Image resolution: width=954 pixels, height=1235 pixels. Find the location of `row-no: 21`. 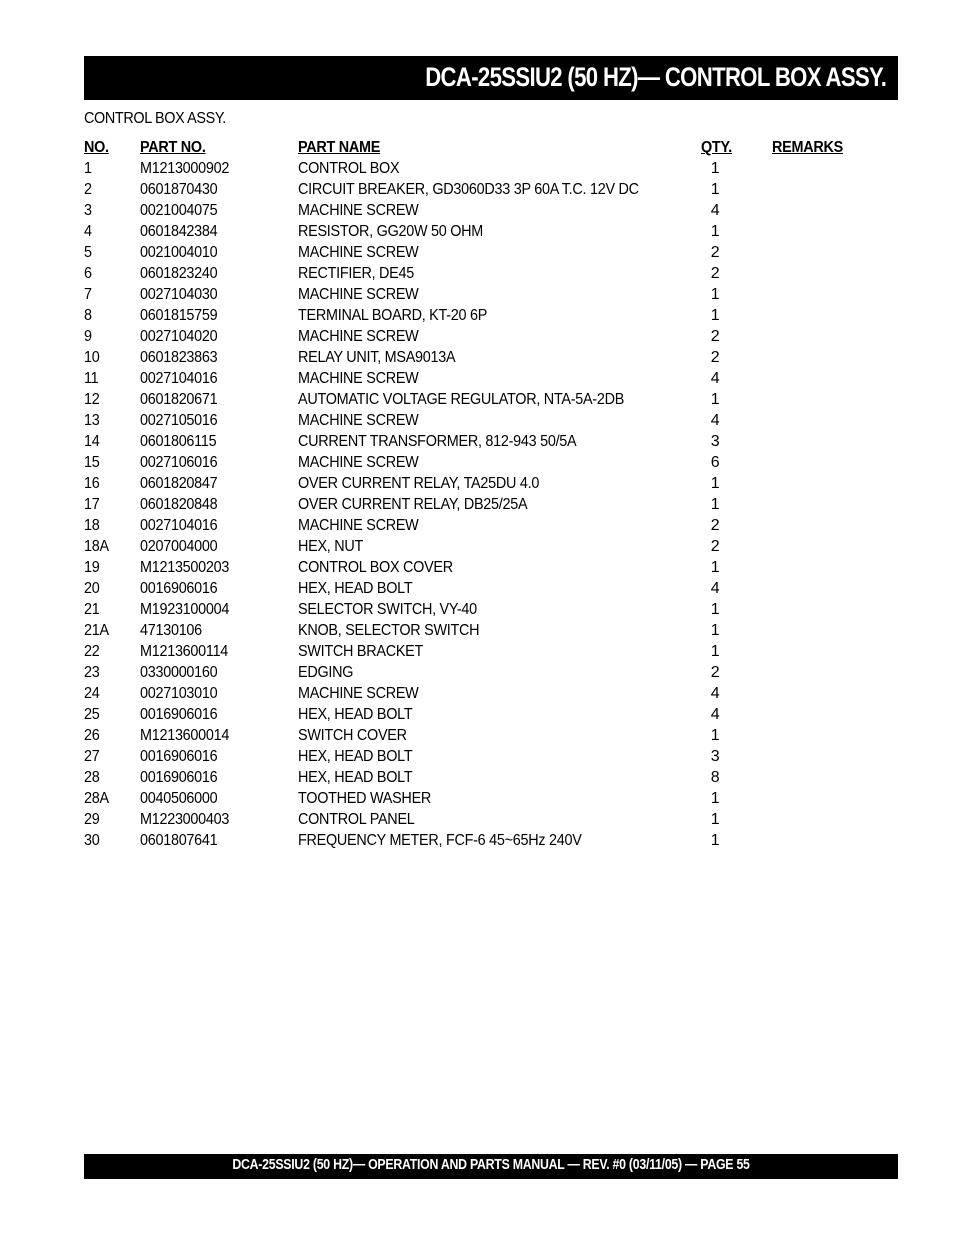

row-no: 21 is located at coordinates (92, 609).